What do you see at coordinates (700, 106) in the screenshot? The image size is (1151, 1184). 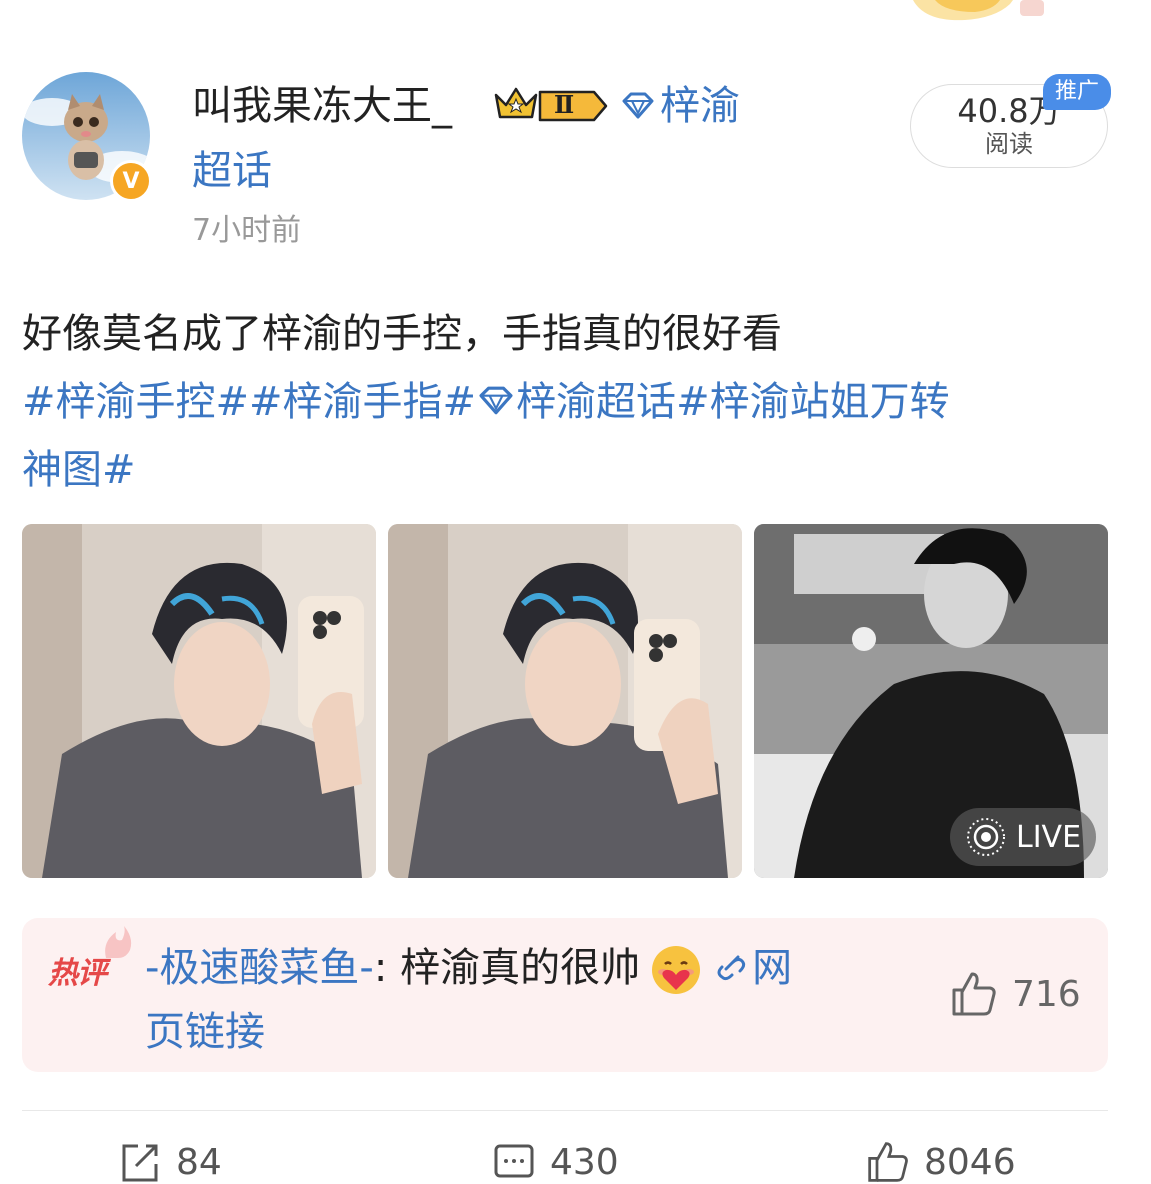 I see `supertopic-name: 梓渝` at bounding box center [700, 106].